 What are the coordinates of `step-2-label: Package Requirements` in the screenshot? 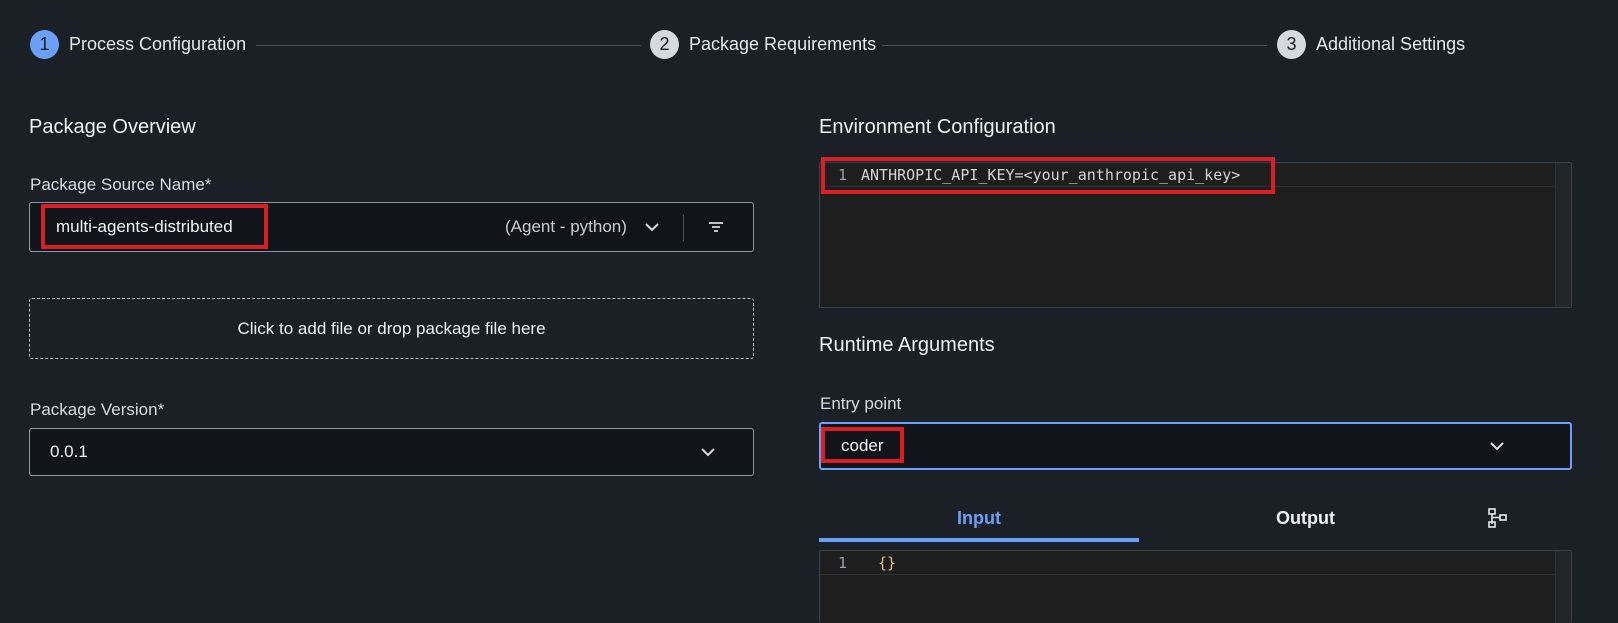 It's located at (782, 44).